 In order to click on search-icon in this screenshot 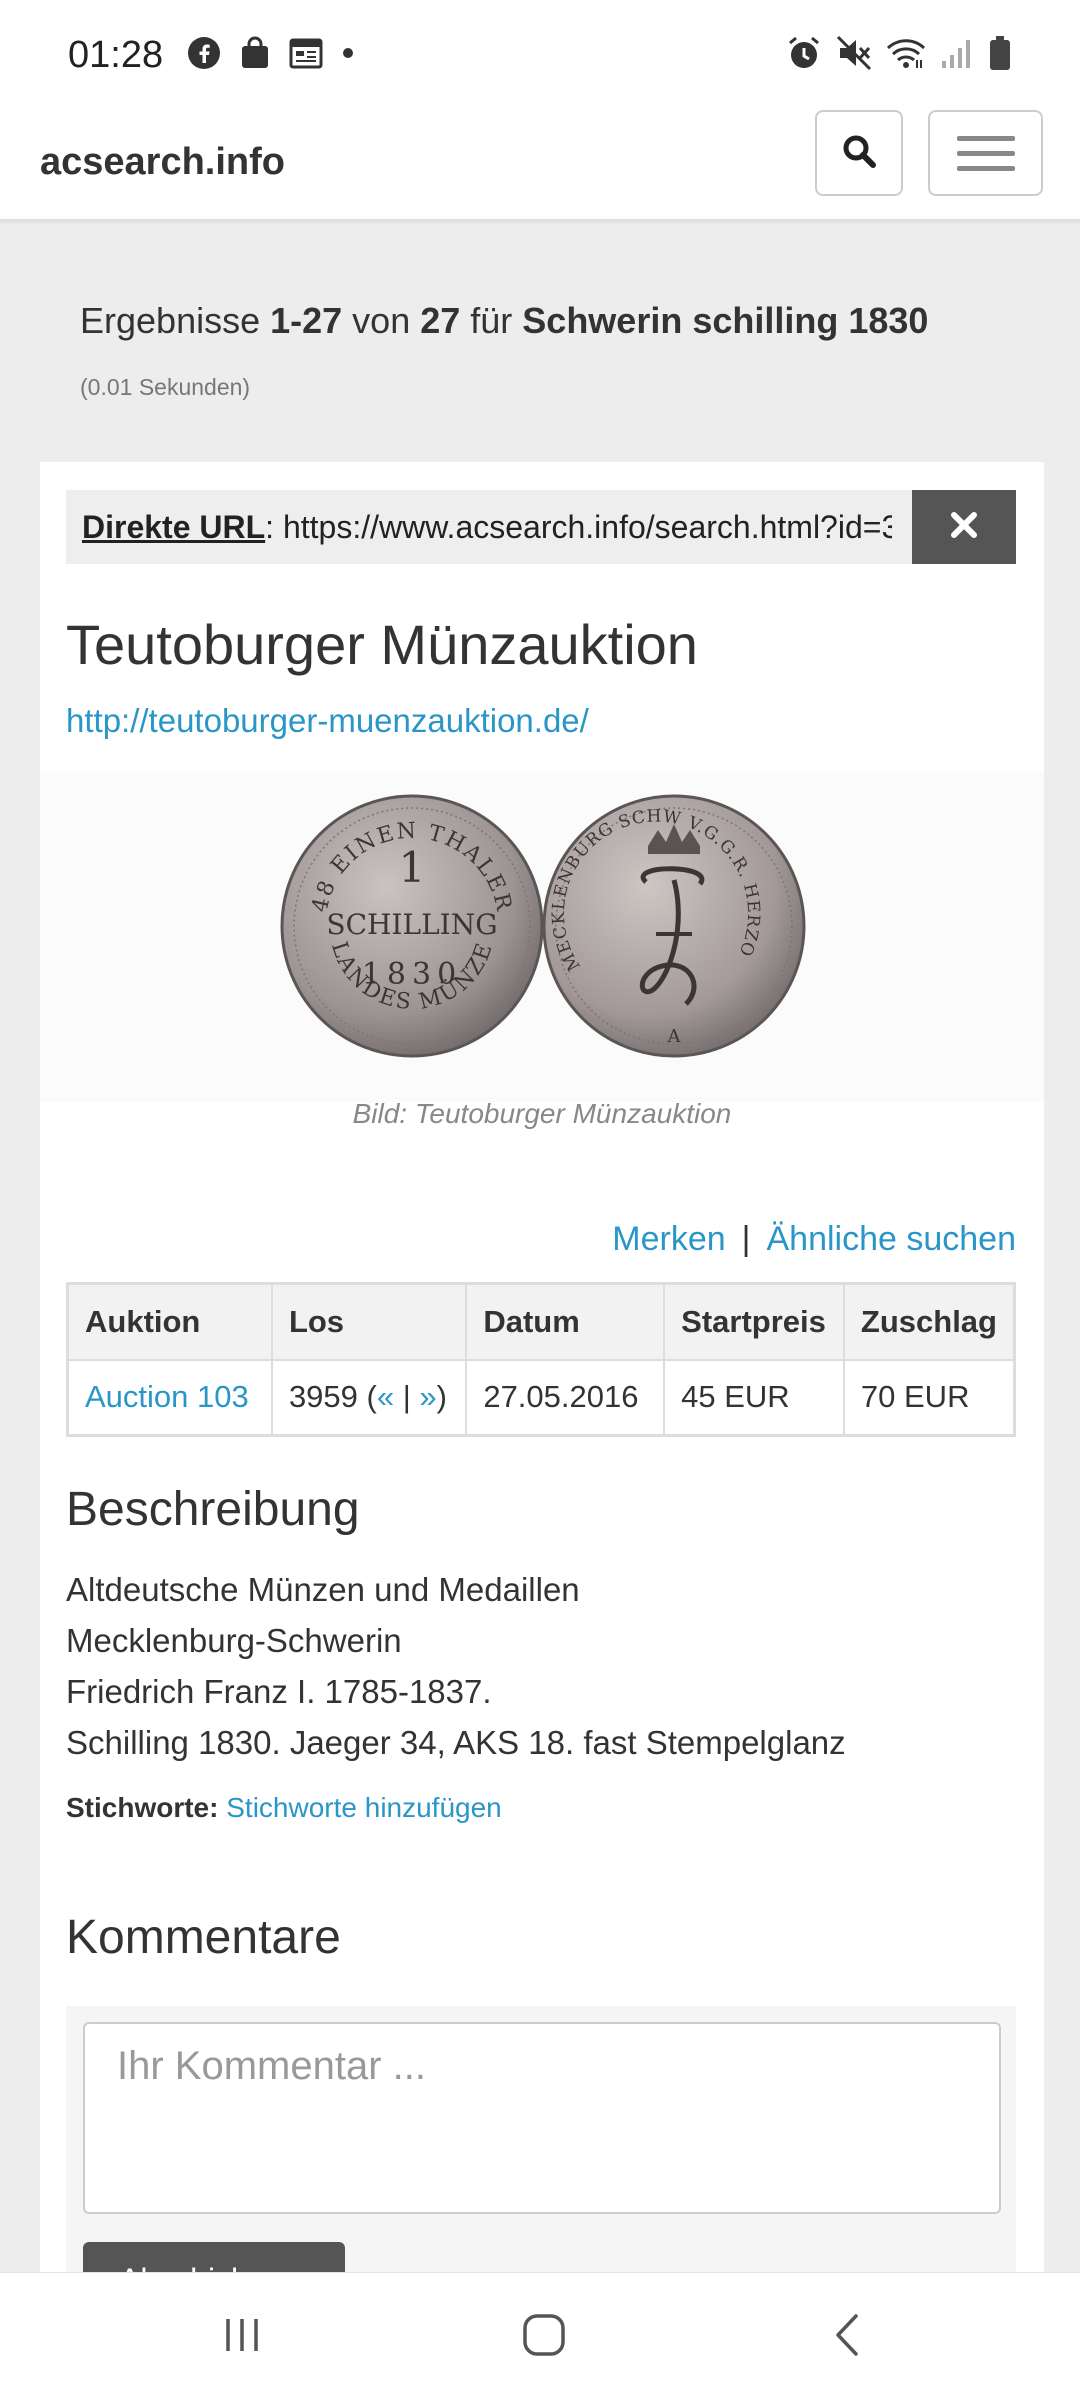, I will do `click(859, 153)`.